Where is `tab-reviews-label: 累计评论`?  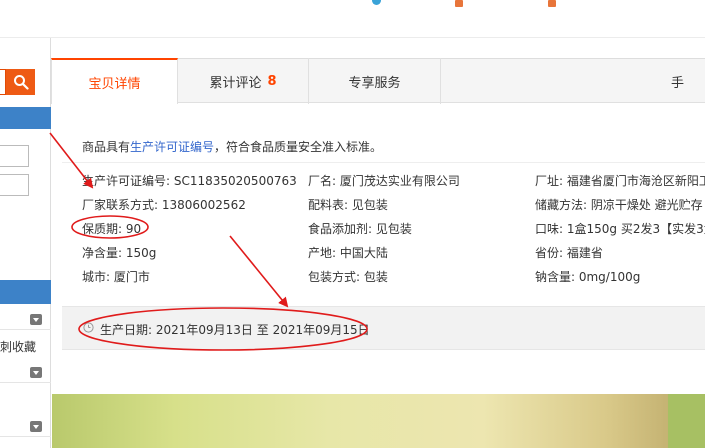
tab-reviews-label: 累计评论 is located at coordinates (235, 83).